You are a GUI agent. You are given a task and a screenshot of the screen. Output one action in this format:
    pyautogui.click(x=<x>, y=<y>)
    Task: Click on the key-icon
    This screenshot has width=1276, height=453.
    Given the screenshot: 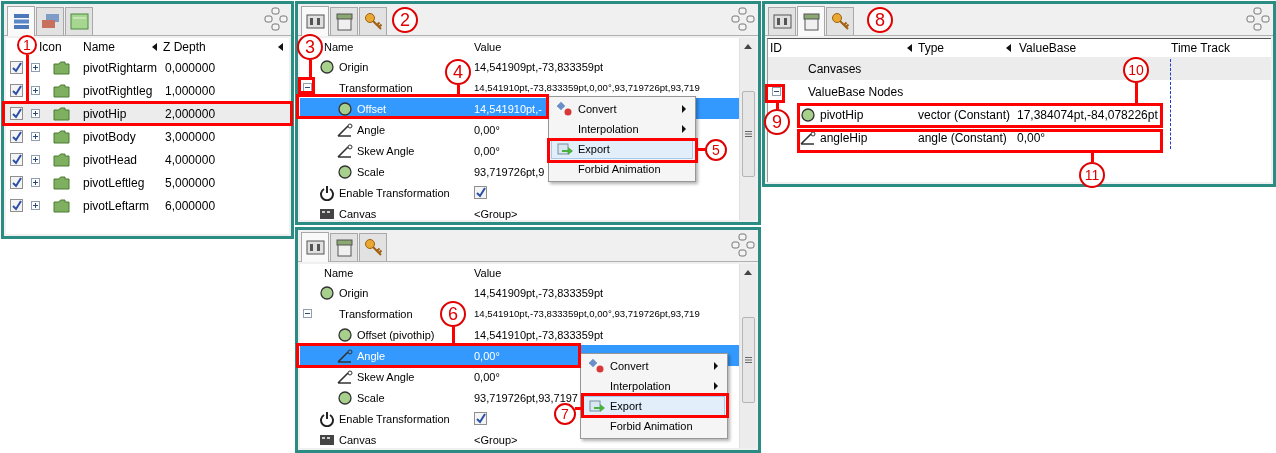 What is the action you would take?
    pyautogui.click(x=840, y=21)
    